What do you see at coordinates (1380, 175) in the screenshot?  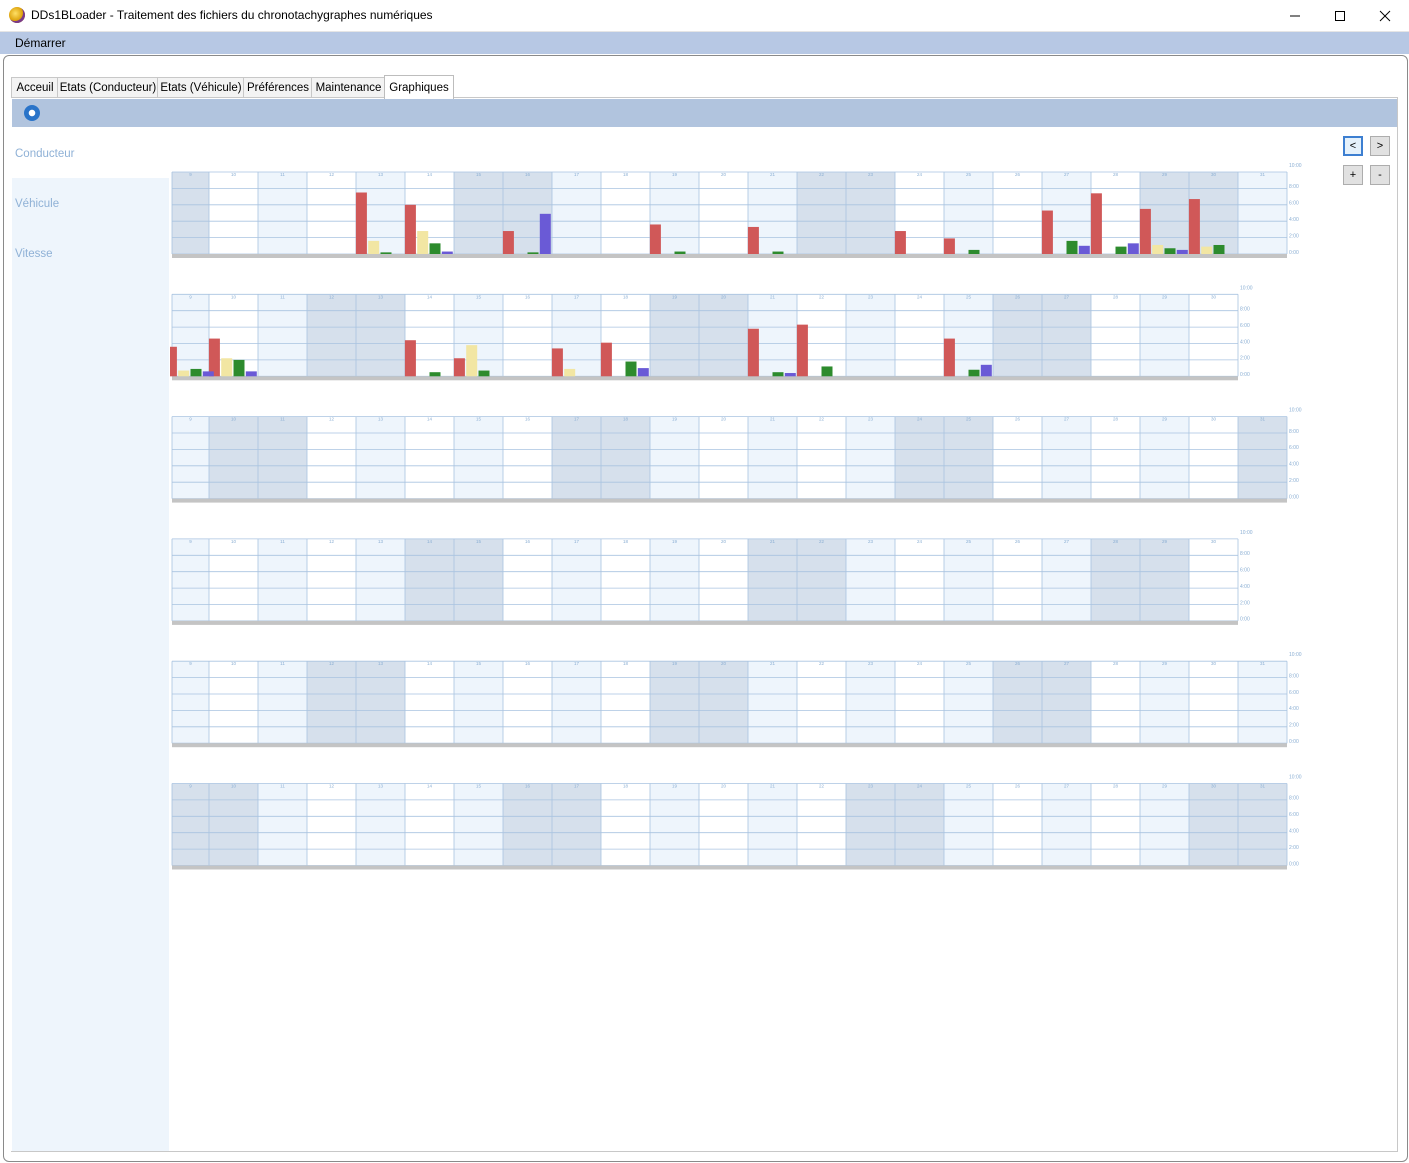 I see `zoom-out-button: -` at bounding box center [1380, 175].